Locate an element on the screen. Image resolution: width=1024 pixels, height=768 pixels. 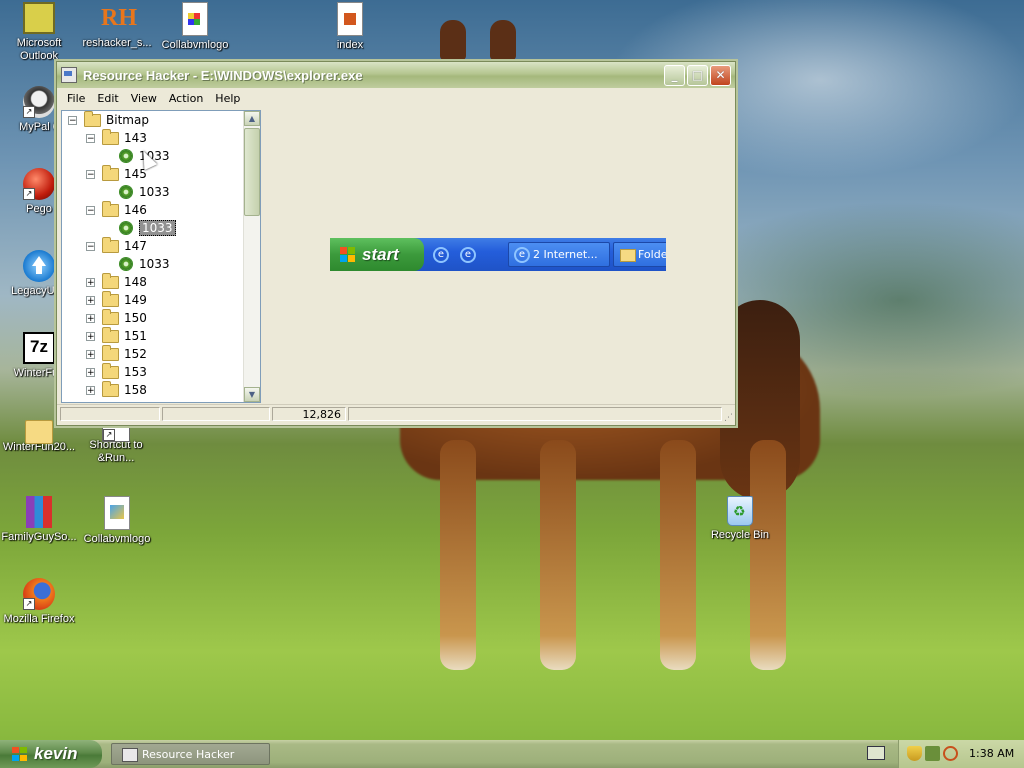
tree-item-folder: +148 is located at coordinates (116, 281).